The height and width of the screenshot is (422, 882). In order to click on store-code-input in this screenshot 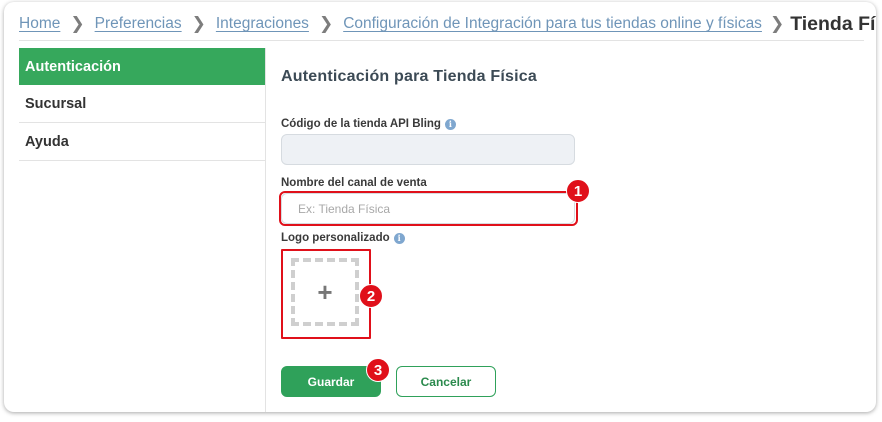, I will do `click(428, 149)`.